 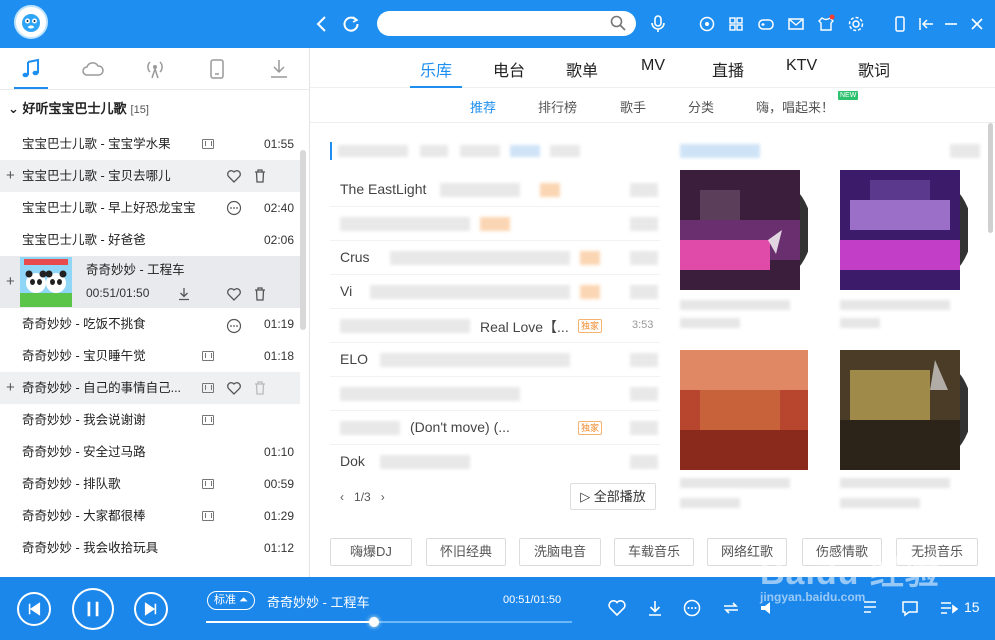 I want to click on tab-radio: 电台, so click(x=509, y=69).